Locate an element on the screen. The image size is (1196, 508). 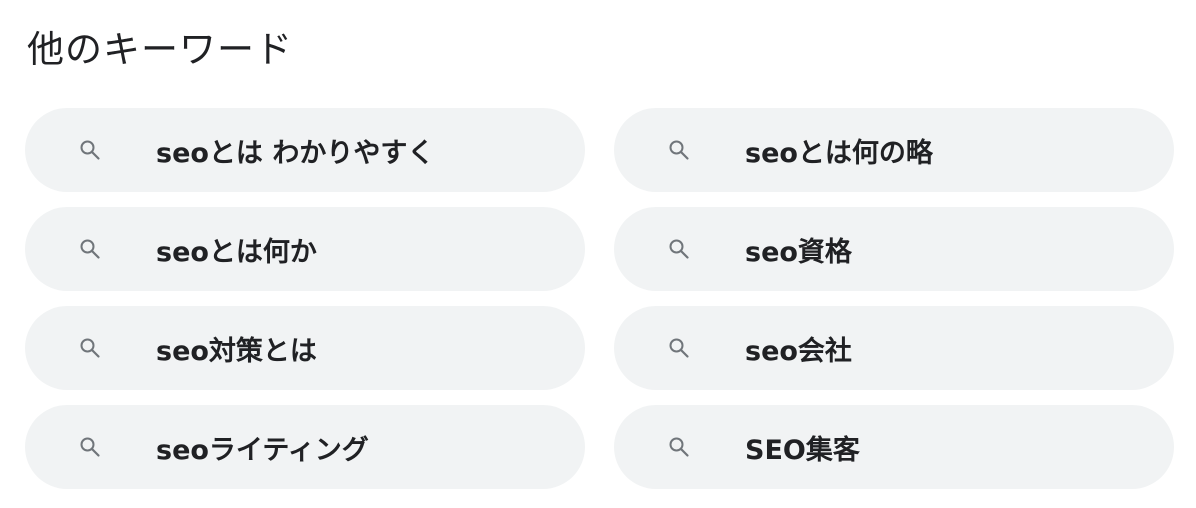
keyword-chip-label: seoとは わかりやすく is located at coordinates (295, 153).